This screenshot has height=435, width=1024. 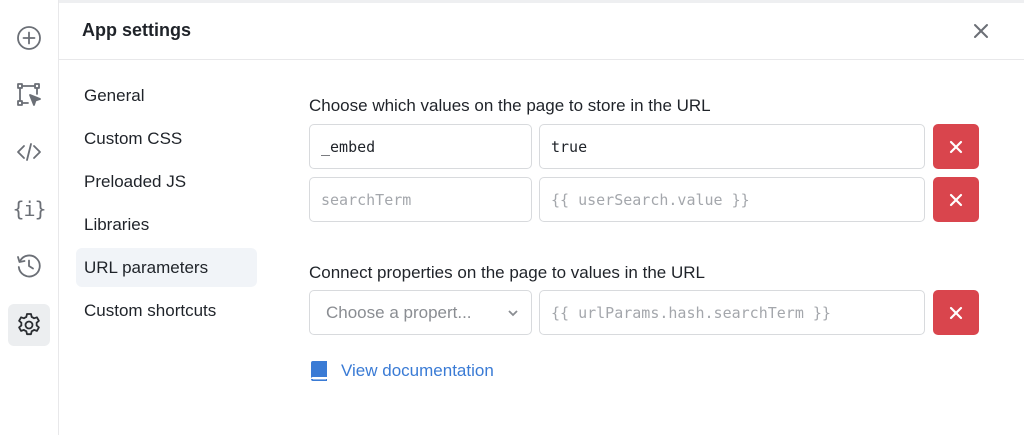 I want to click on param-key-input: _embed, so click(x=420, y=146).